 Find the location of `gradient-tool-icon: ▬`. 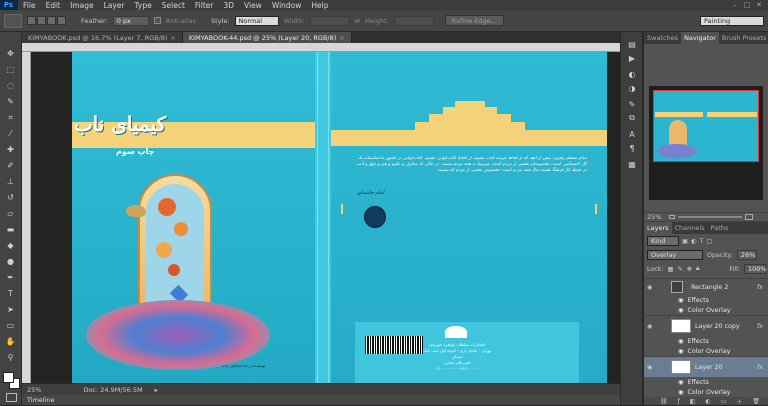

gradient-tool-icon: ▬ is located at coordinates (10, 229).